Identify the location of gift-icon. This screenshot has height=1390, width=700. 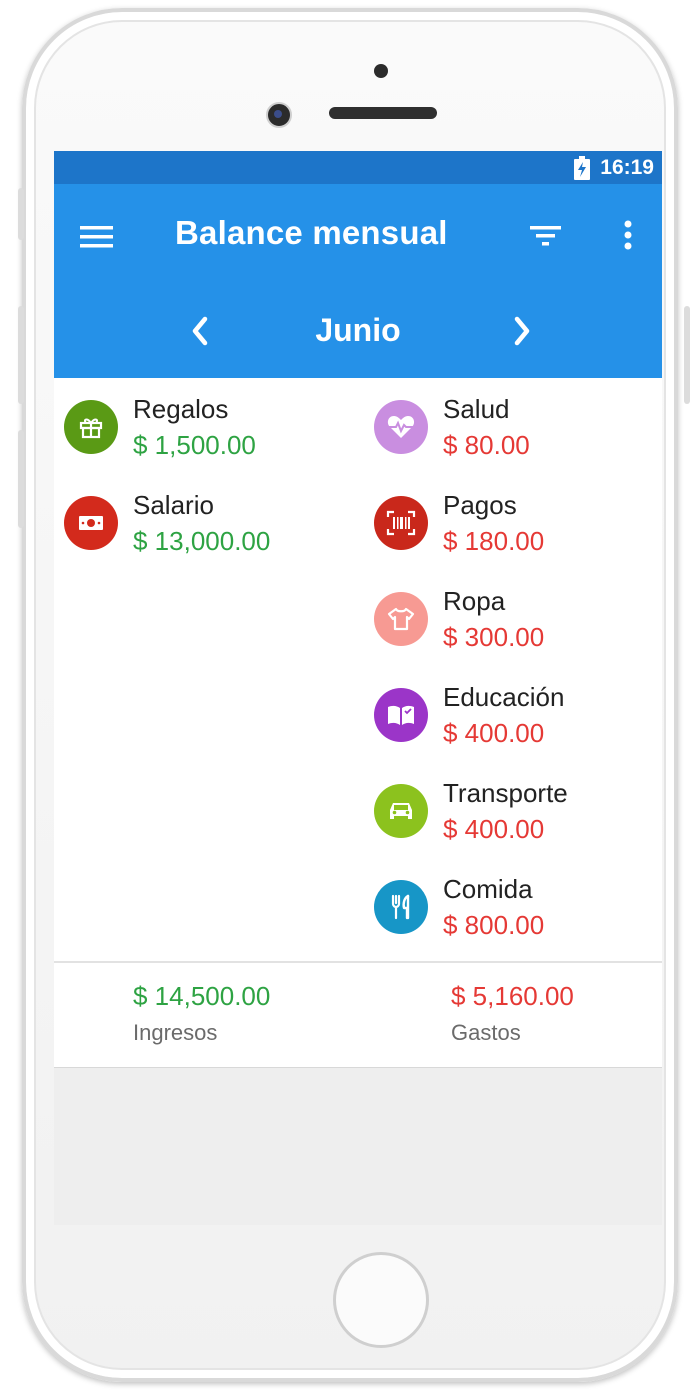
(91, 427).